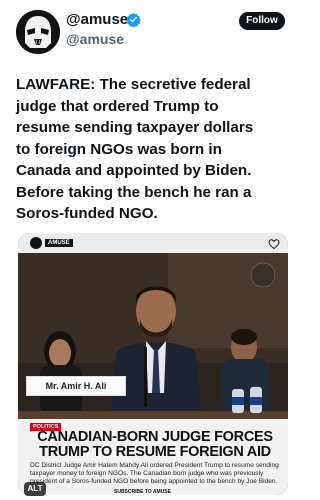  I want to click on avatar, so click(38, 32).